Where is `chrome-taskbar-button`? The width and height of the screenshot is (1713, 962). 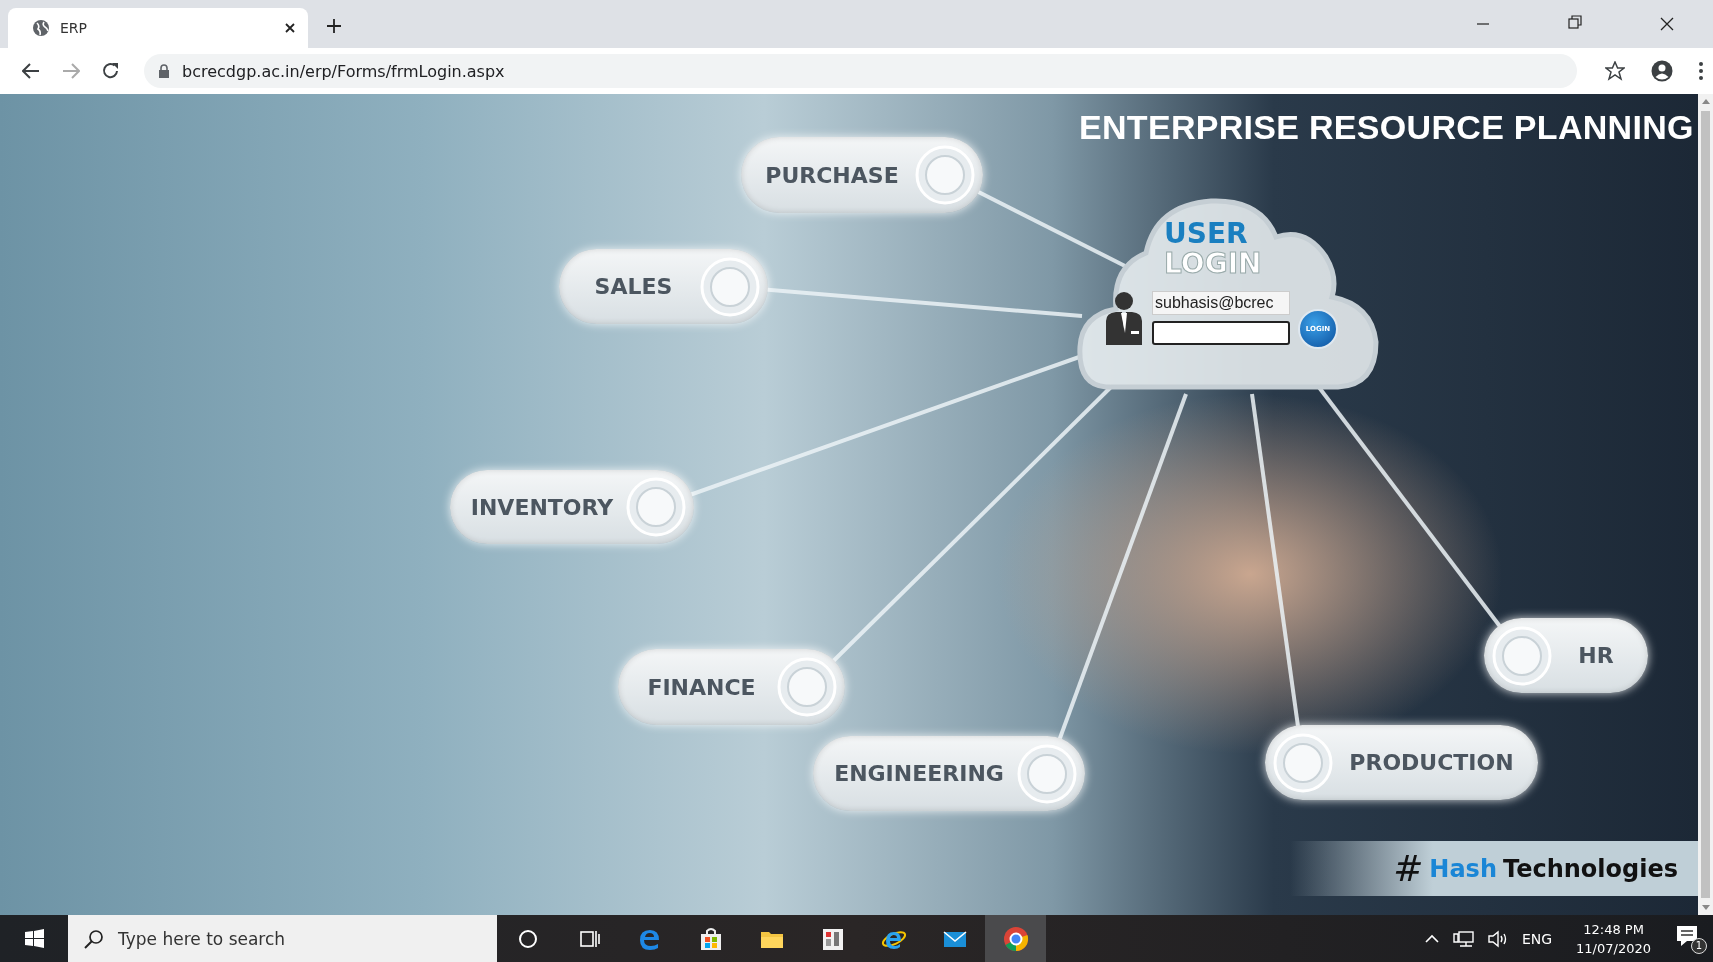
chrome-taskbar-button is located at coordinates (1015, 938).